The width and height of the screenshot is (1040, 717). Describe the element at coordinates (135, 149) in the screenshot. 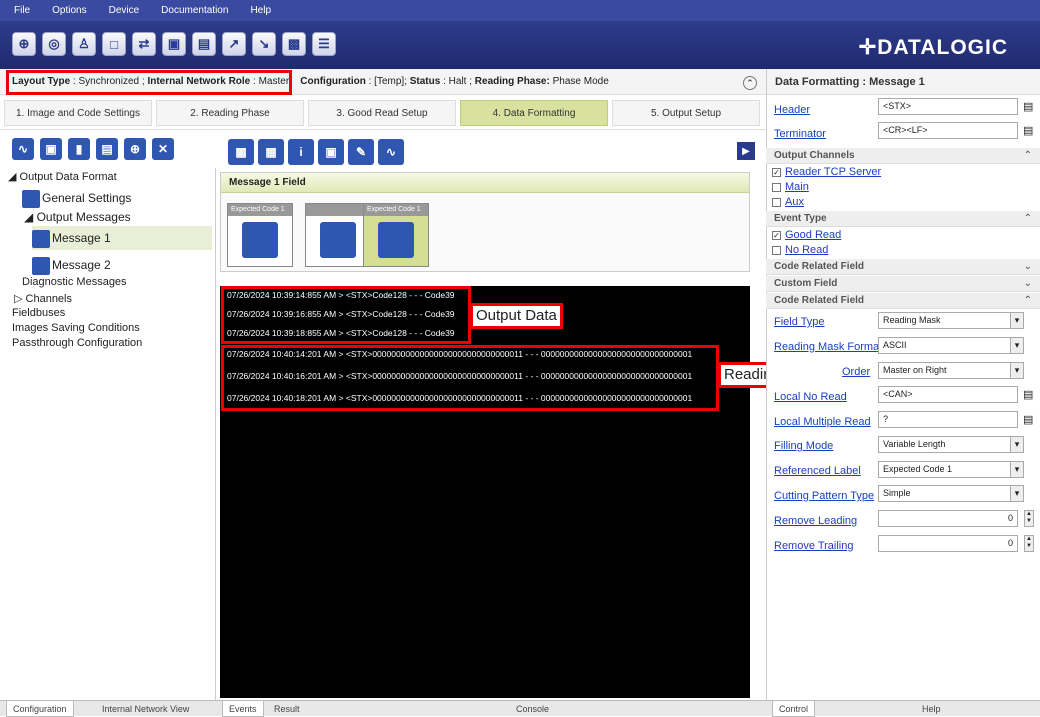

I see `add-icon: ⊕` at that location.